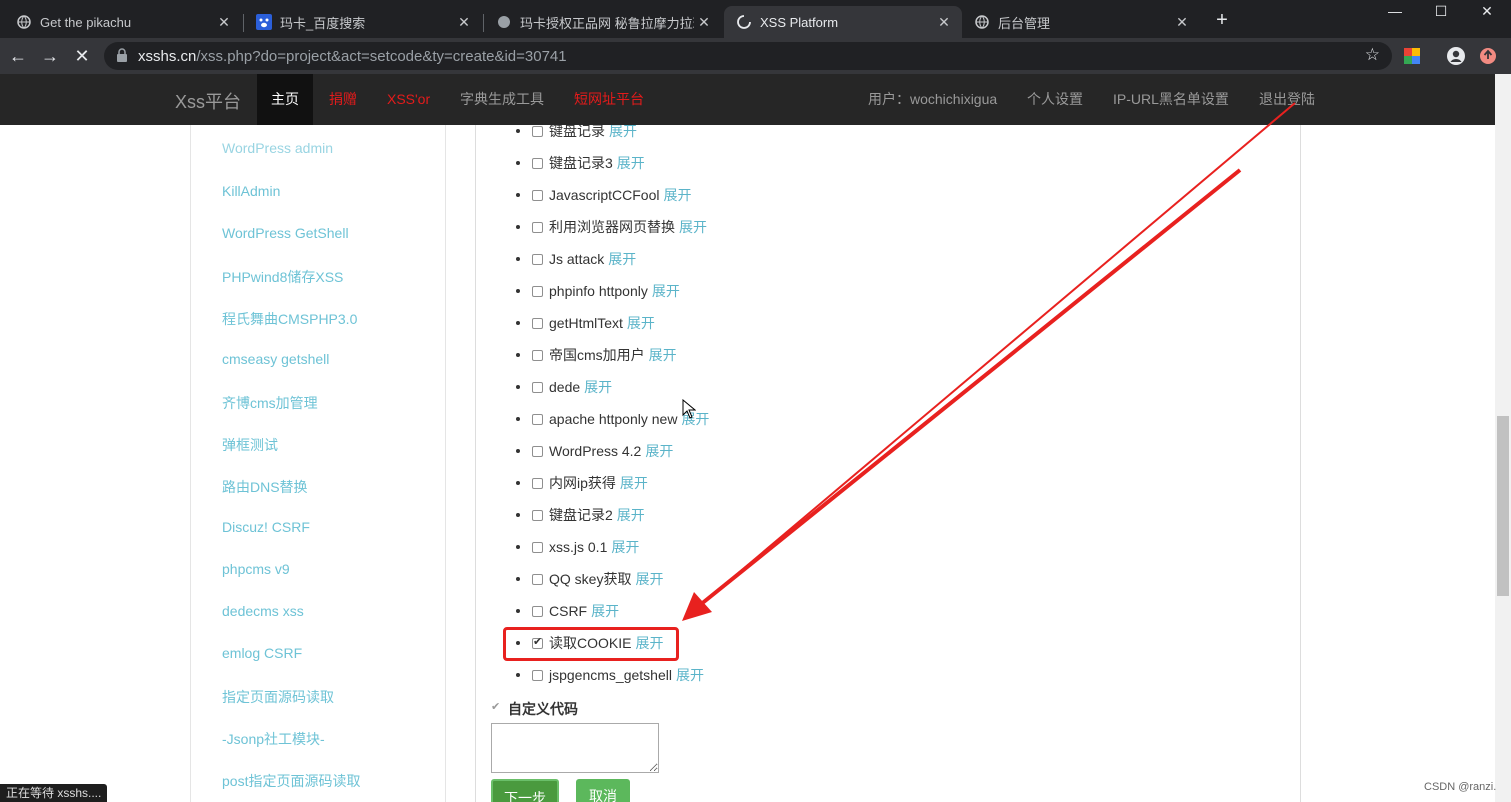  What do you see at coordinates (1412, 56) in the screenshot?
I see `extension-icon` at bounding box center [1412, 56].